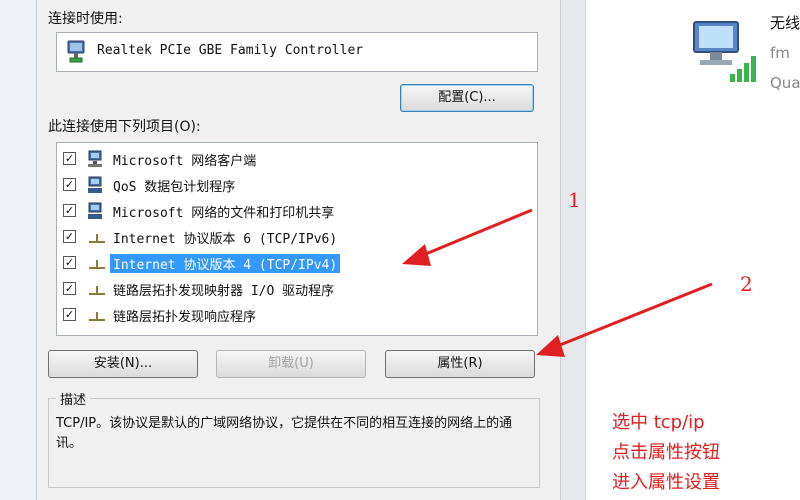 The image size is (800, 500). I want to click on connect-using-label: 连接时使用:, so click(85, 19).